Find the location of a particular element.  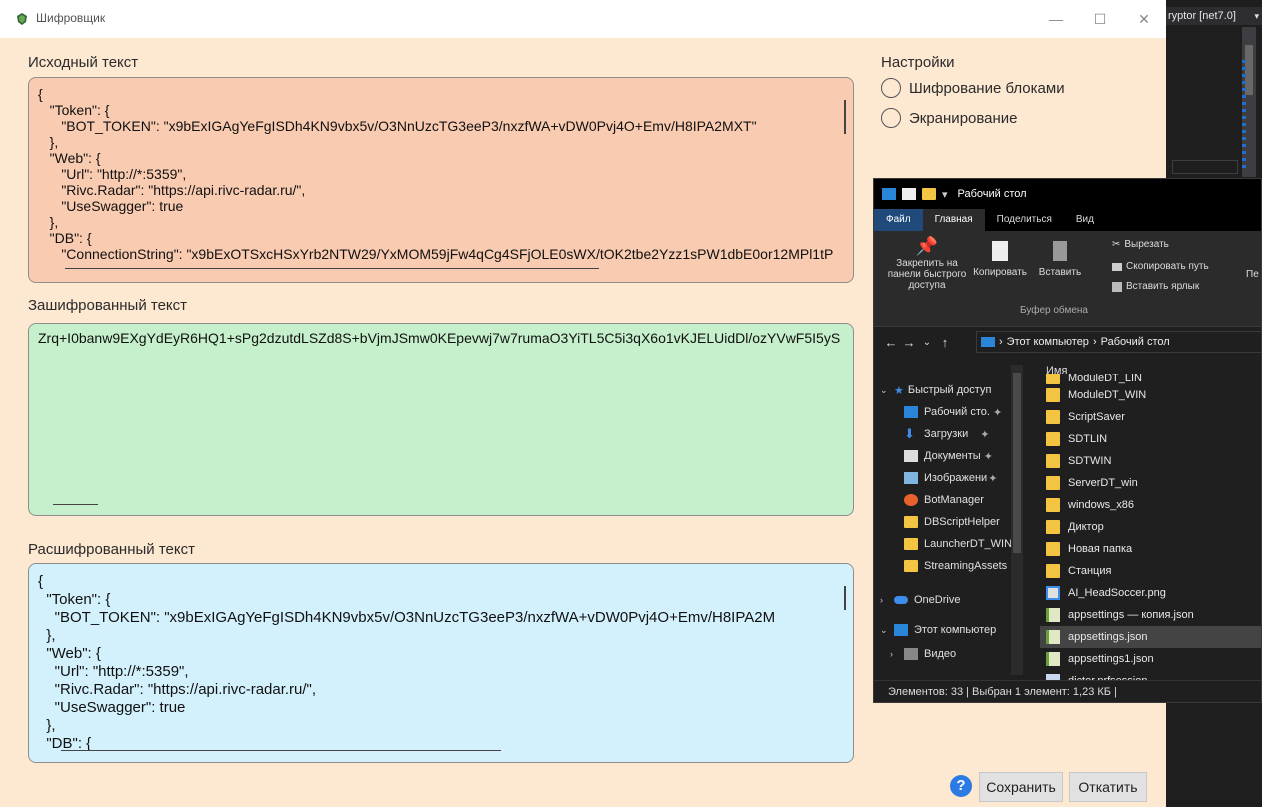

file-name: SDTWIN is located at coordinates (1090, 461).